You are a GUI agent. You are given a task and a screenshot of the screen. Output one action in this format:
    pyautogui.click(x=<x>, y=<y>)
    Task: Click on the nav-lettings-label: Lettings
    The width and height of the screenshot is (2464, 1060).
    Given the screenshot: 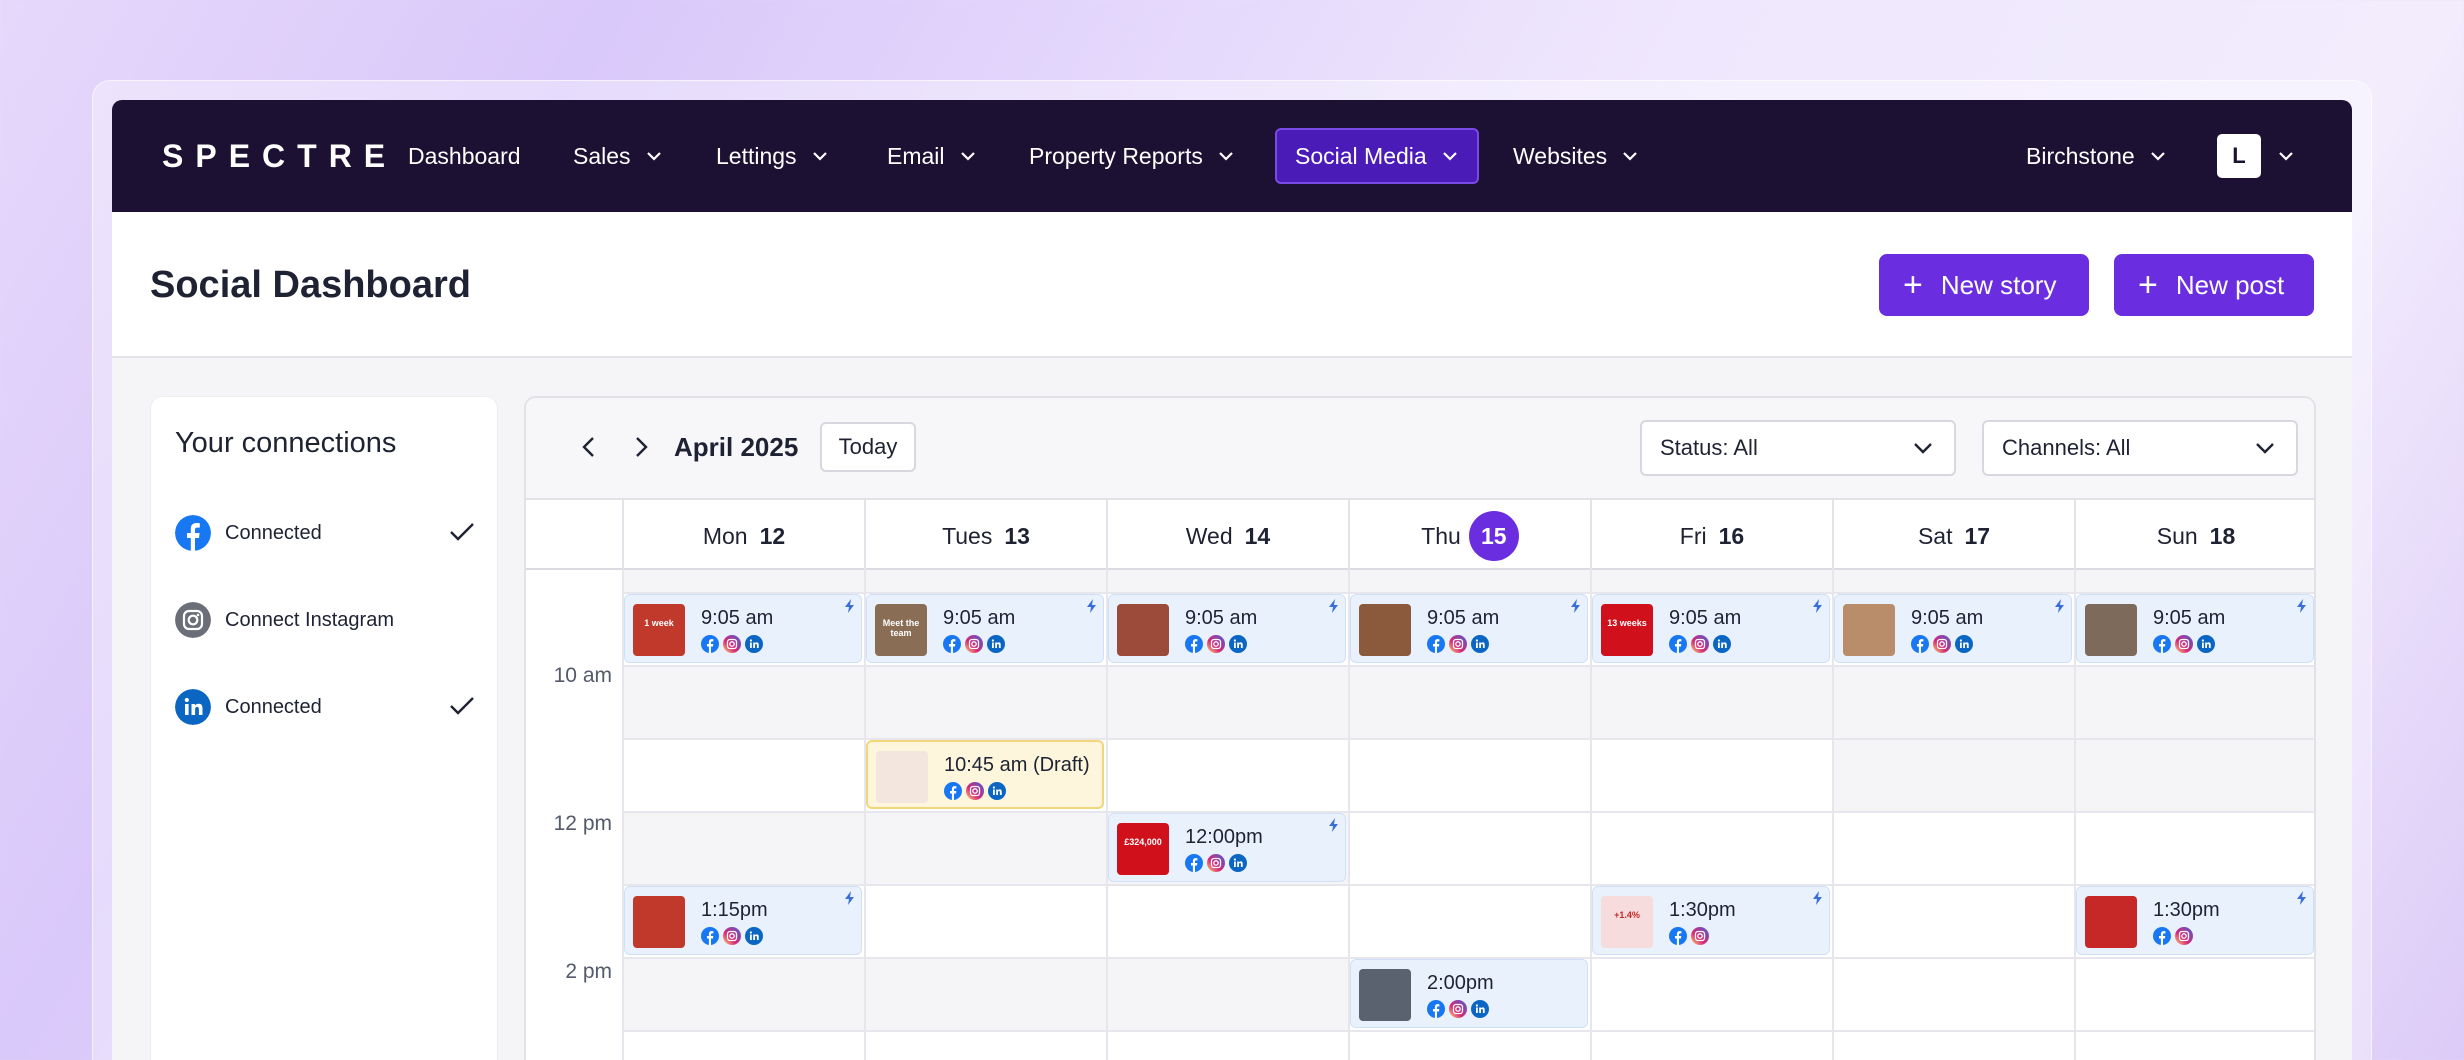 What is the action you would take?
    pyautogui.click(x=756, y=155)
    